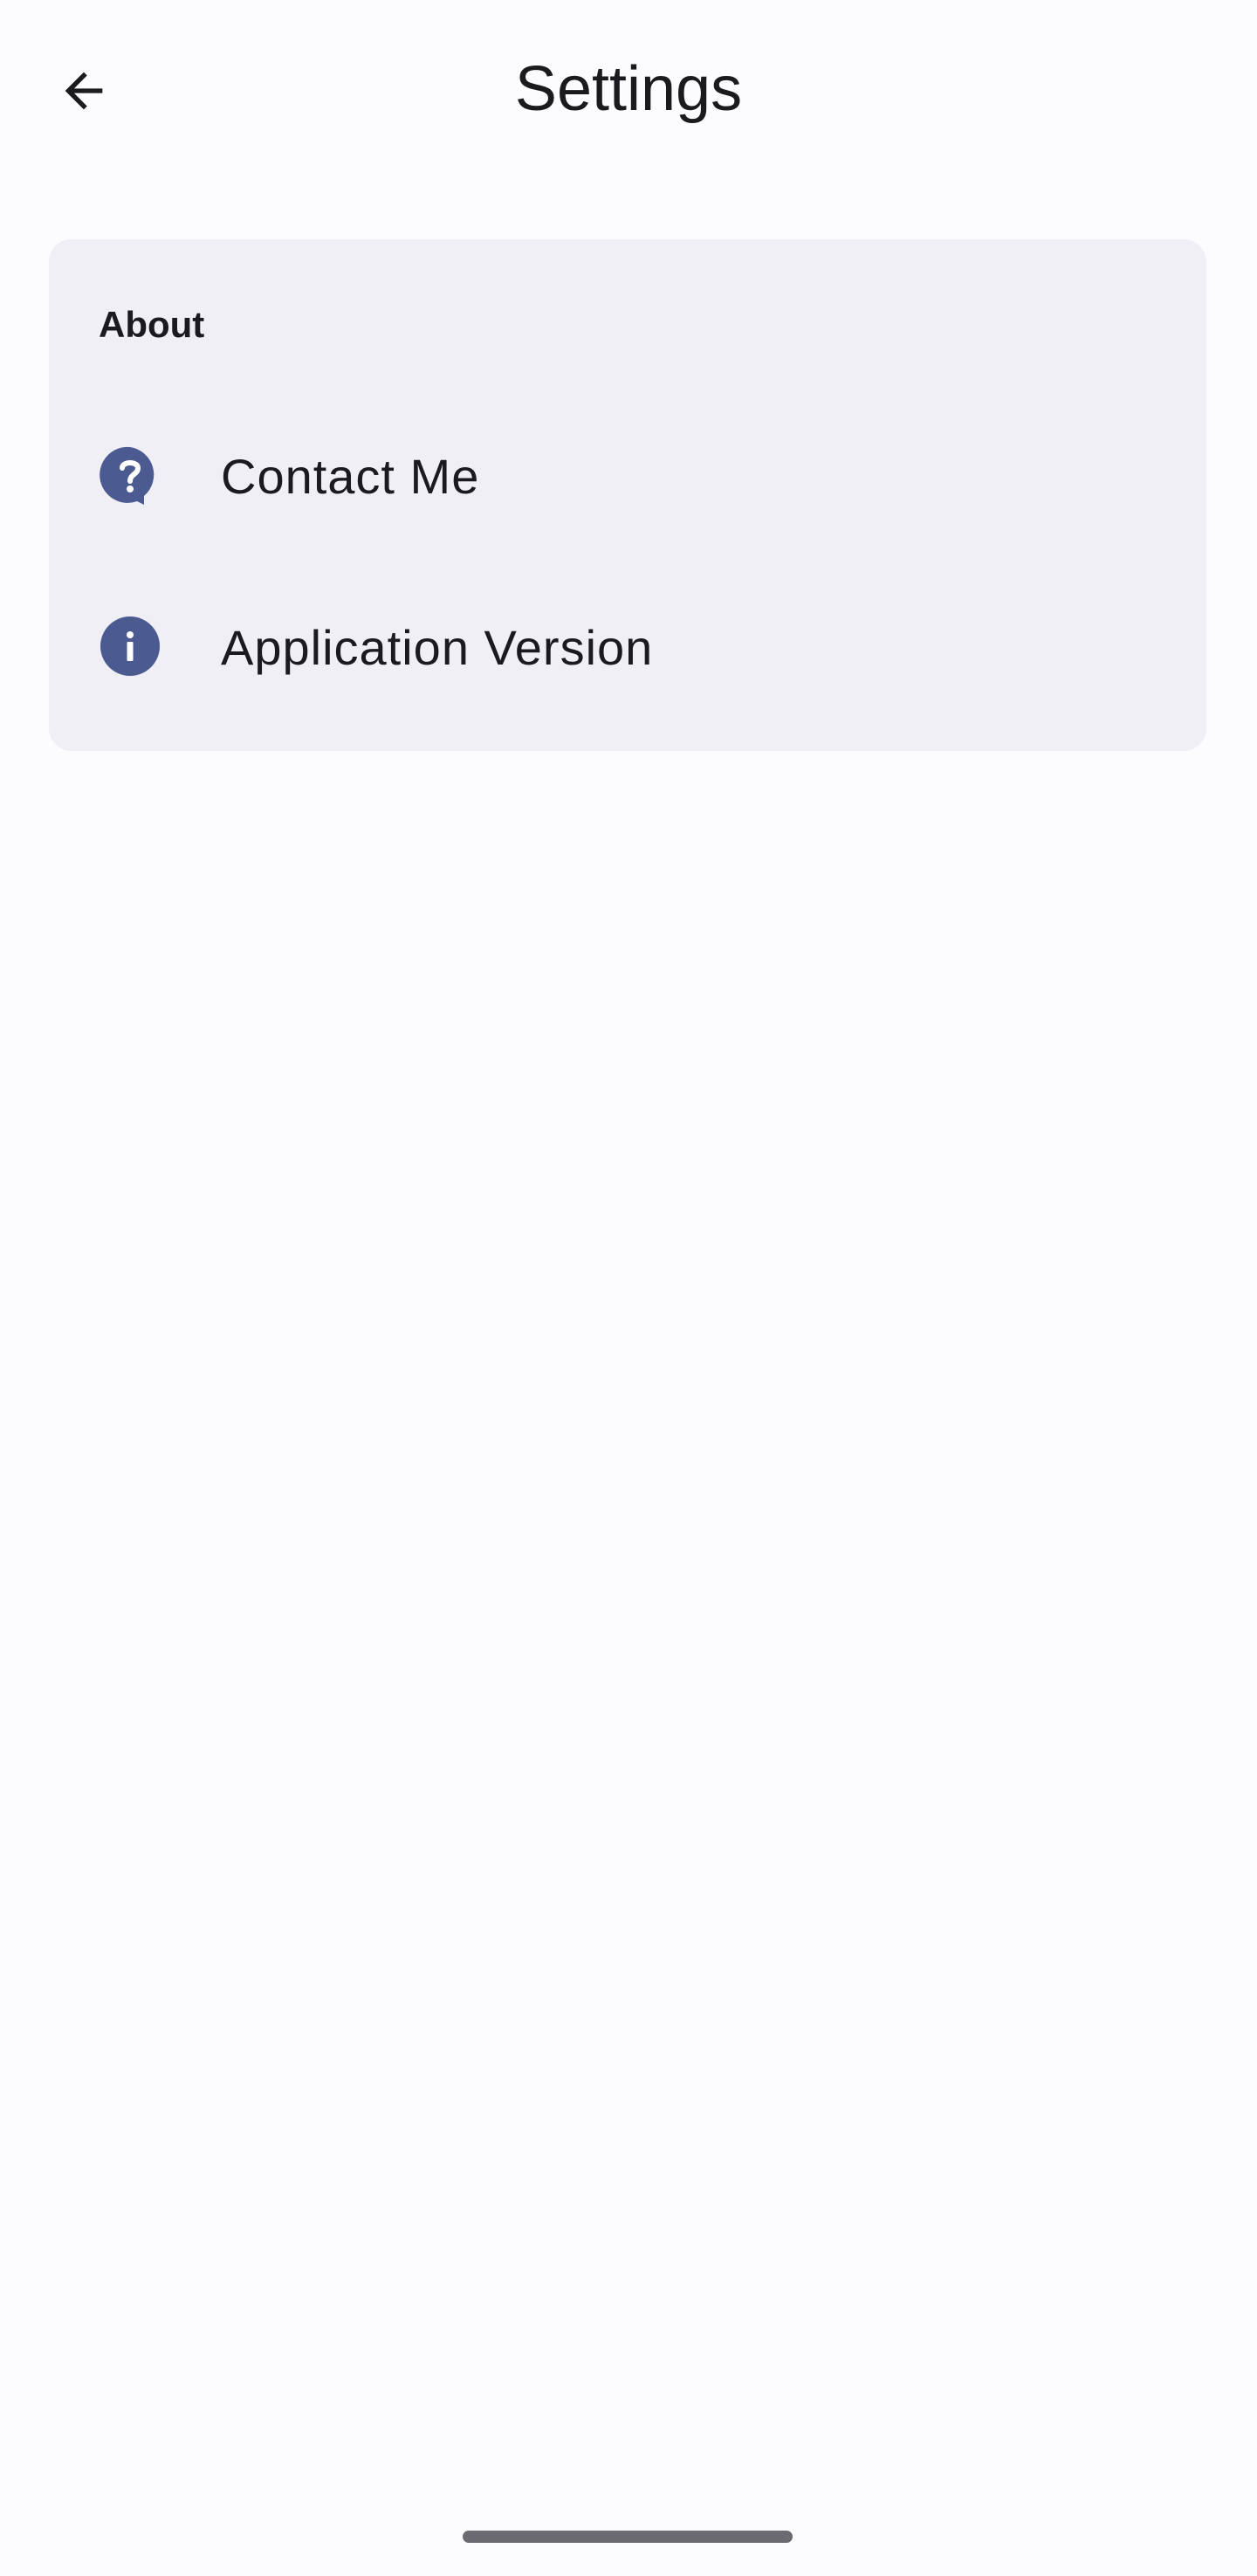 The height and width of the screenshot is (2576, 1257). Describe the element at coordinates (127, 475) in the screenshot. I see `help-bubble-icon` at that location.